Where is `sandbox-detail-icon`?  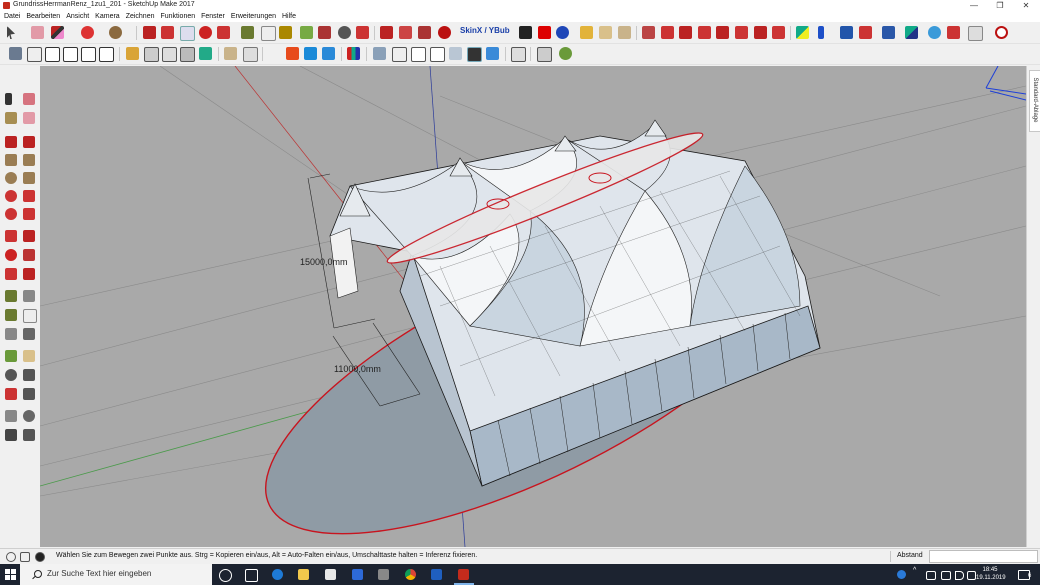 sandbox-detail-icon is located at coordinates (704, 32).